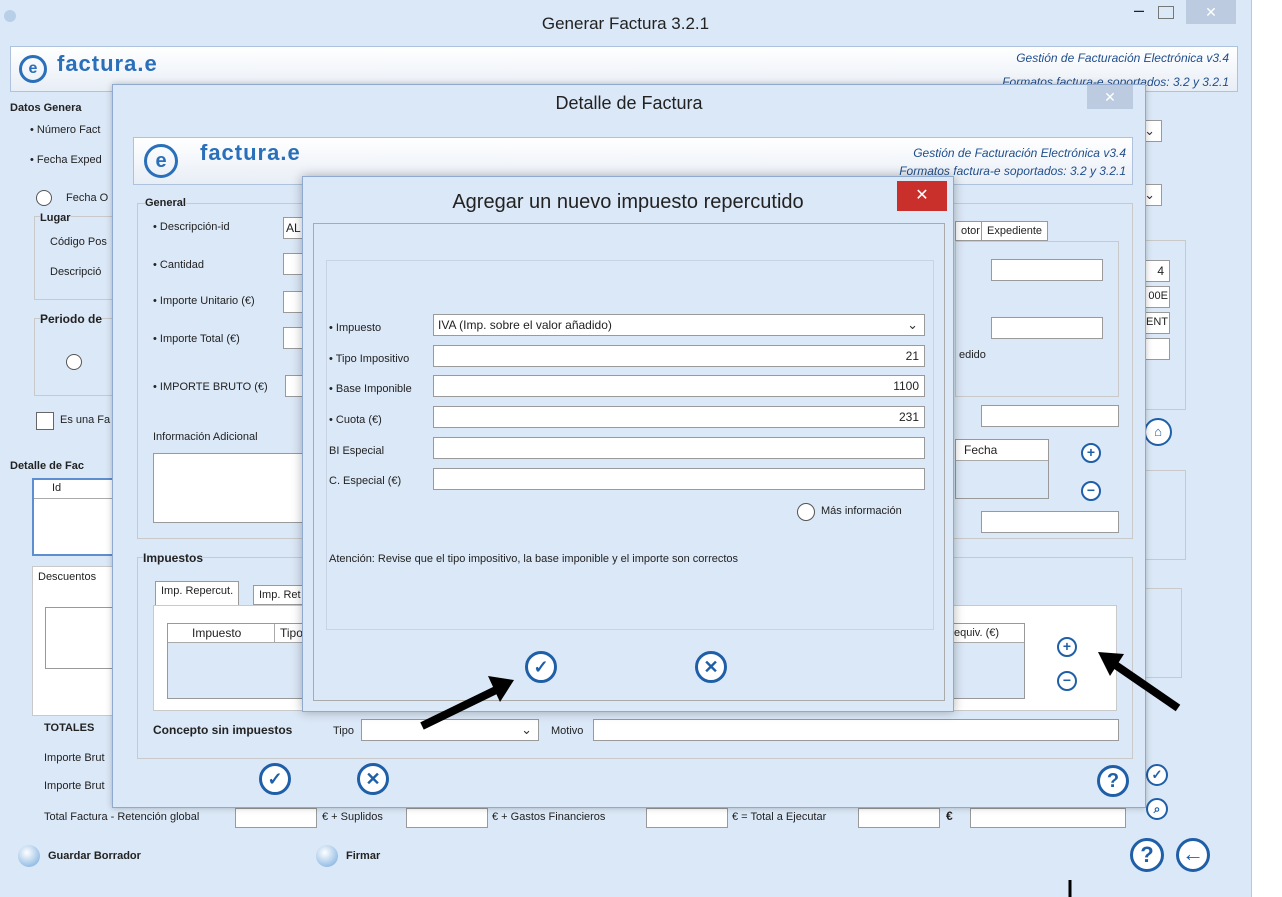  What do you see at coordinates (467, 703) in the screenshot?
I see `arrow-to-accept` at bounding box center [467, 703].